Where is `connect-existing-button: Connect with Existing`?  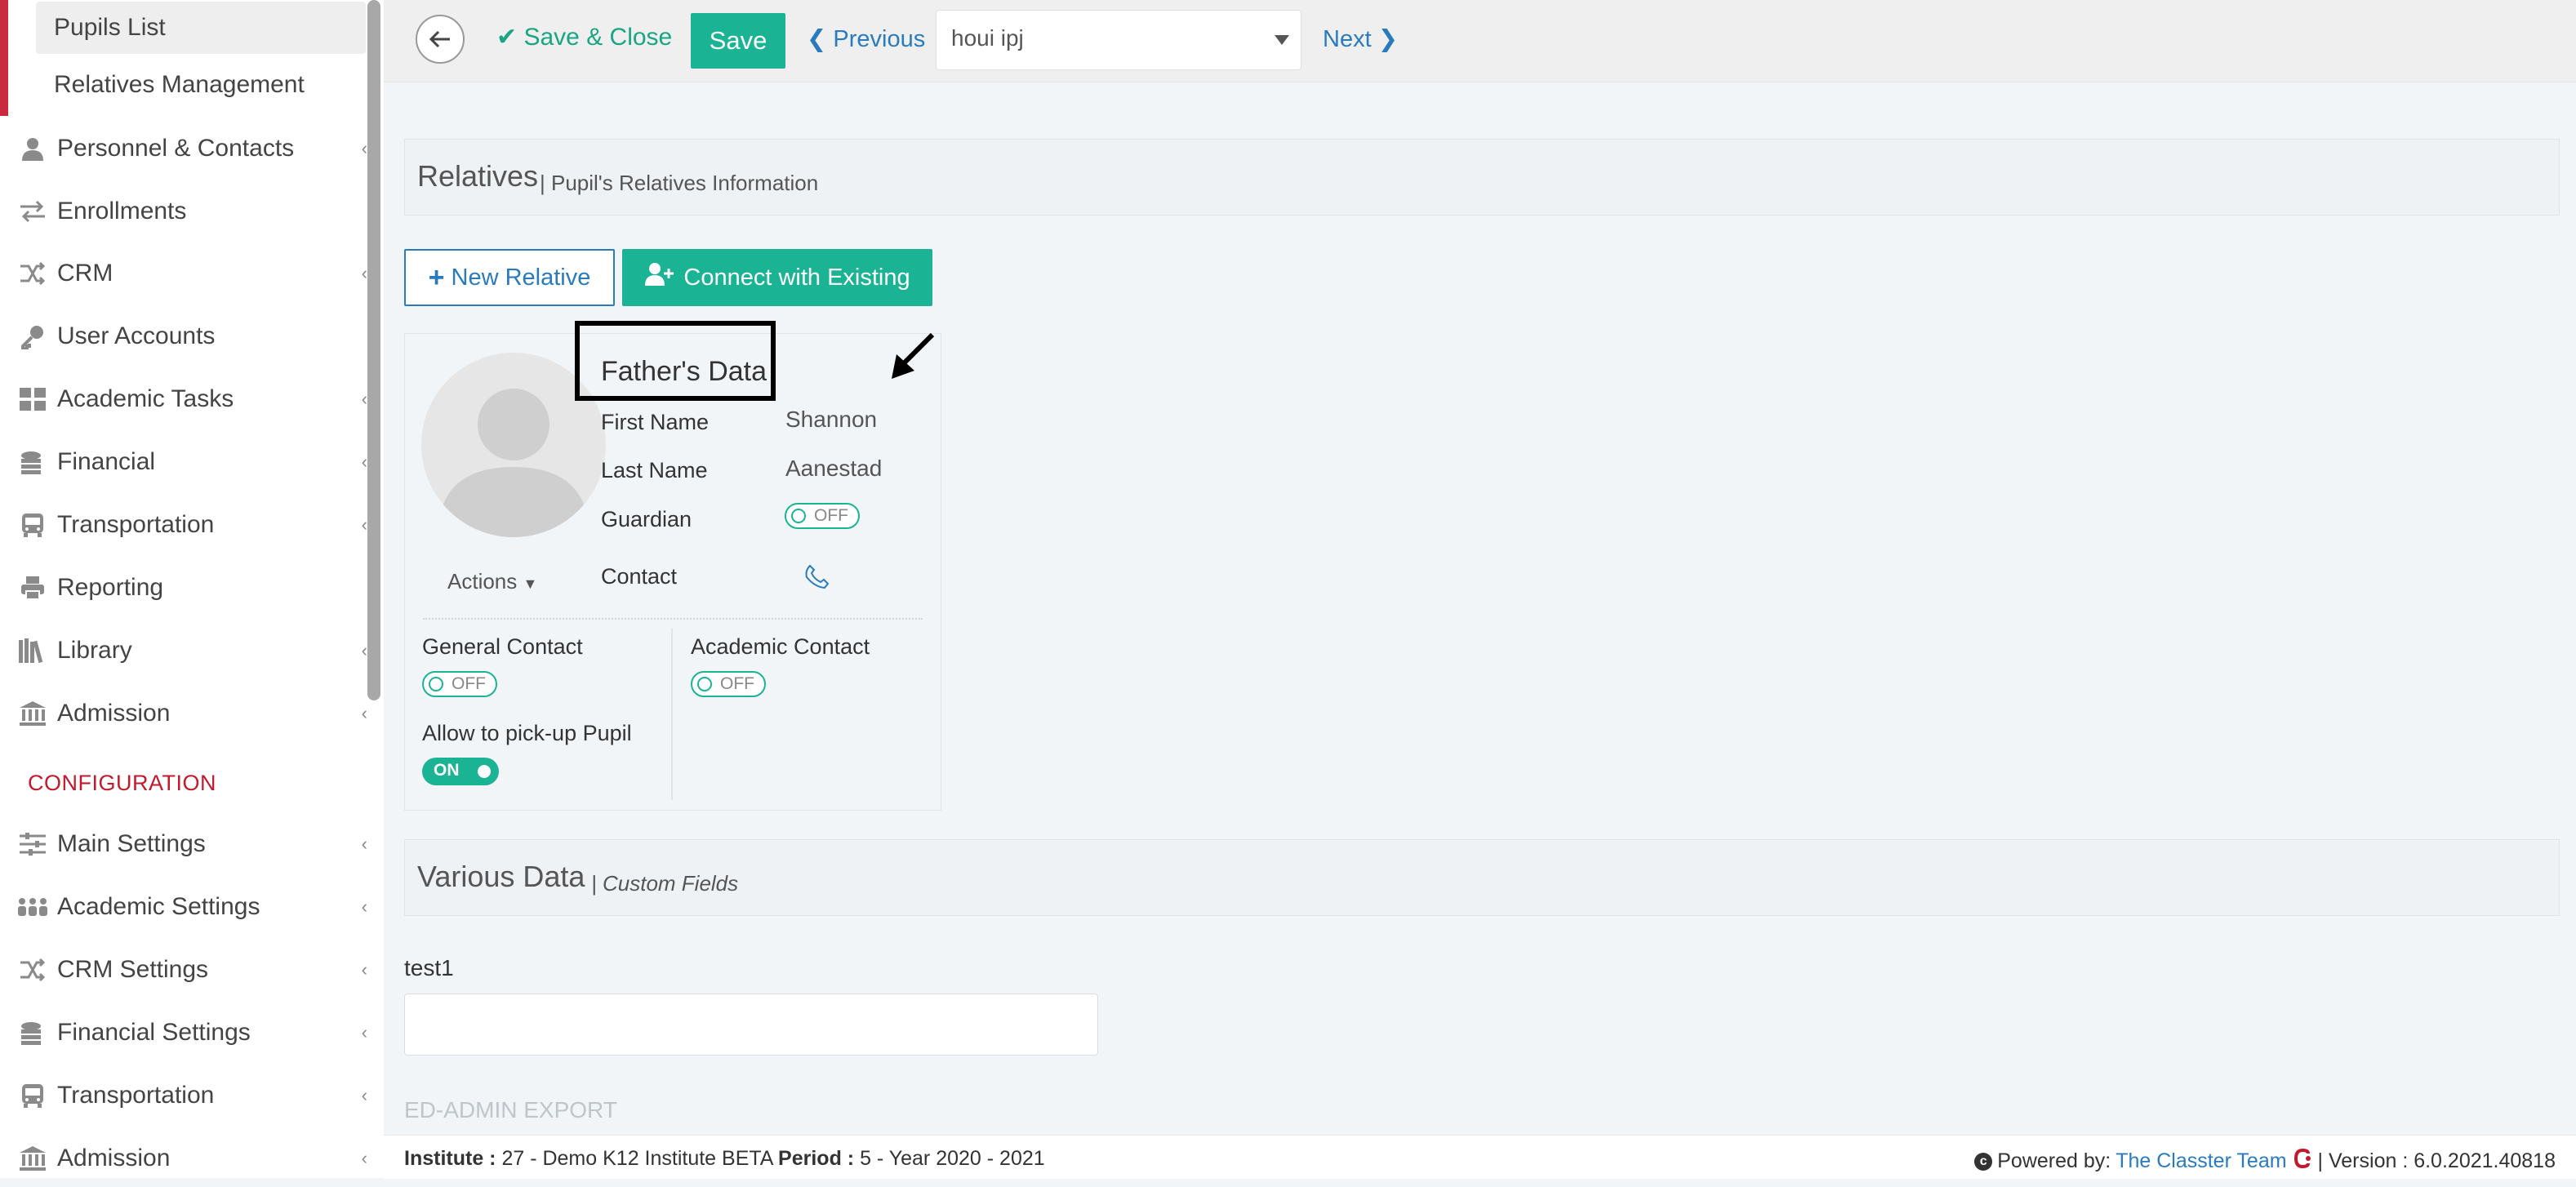 connect-existing-button: Connect with Existing is located at coordinates (777, 277).